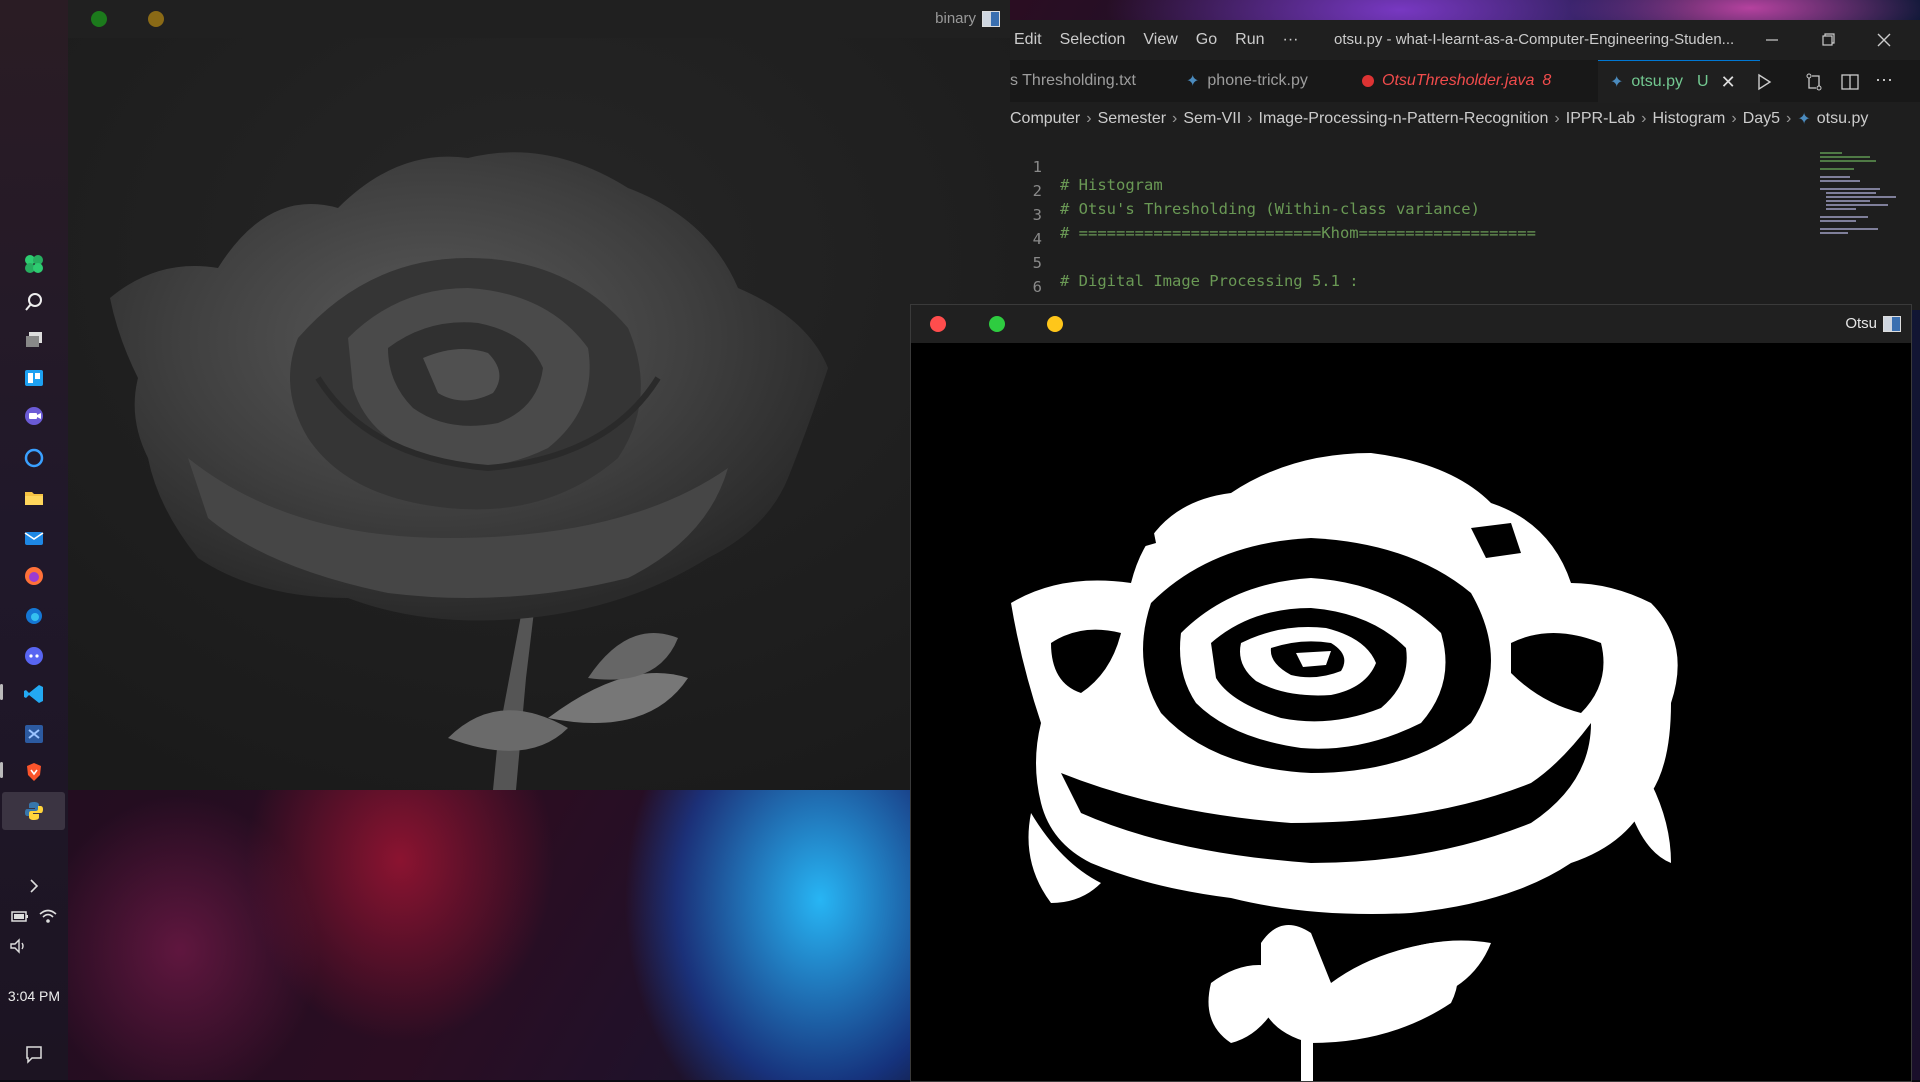  Describe the element at coordinates (34, 576) in the screenshot. I see `firefox-icon` at that location.